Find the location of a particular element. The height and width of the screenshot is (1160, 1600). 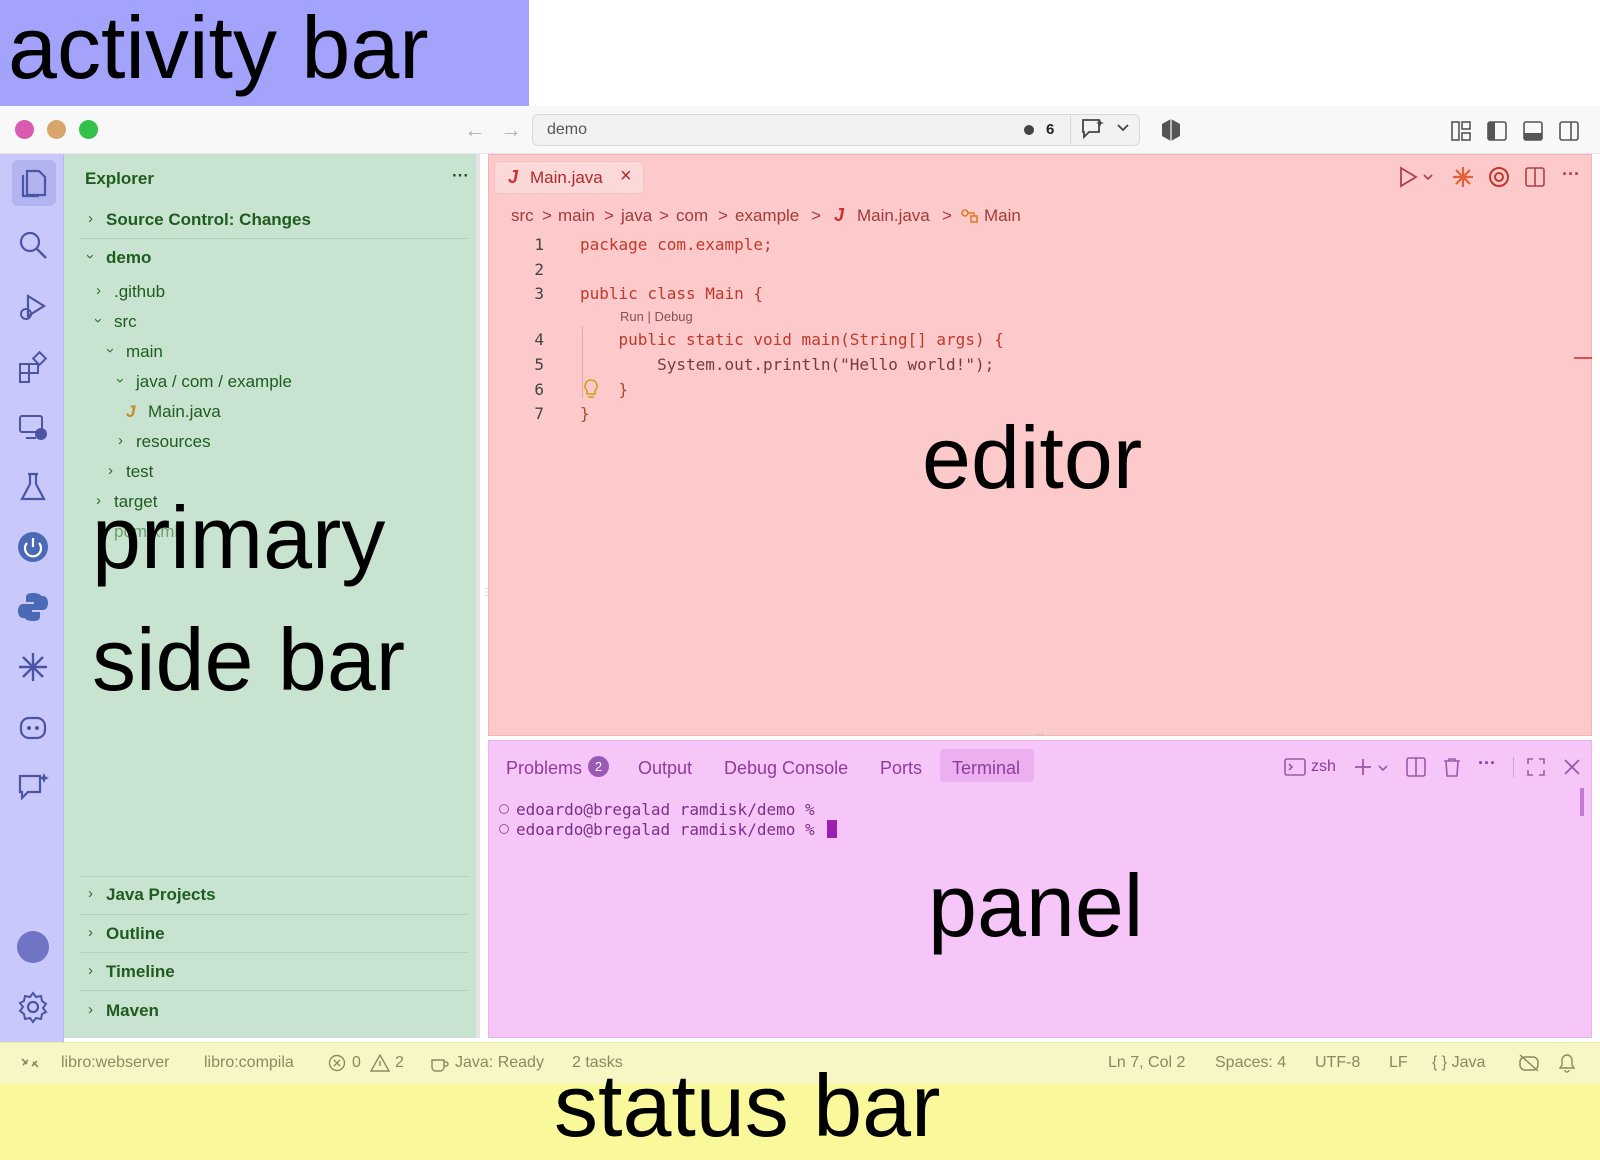

explorer-files-icon is located at coordinates (33, 183).